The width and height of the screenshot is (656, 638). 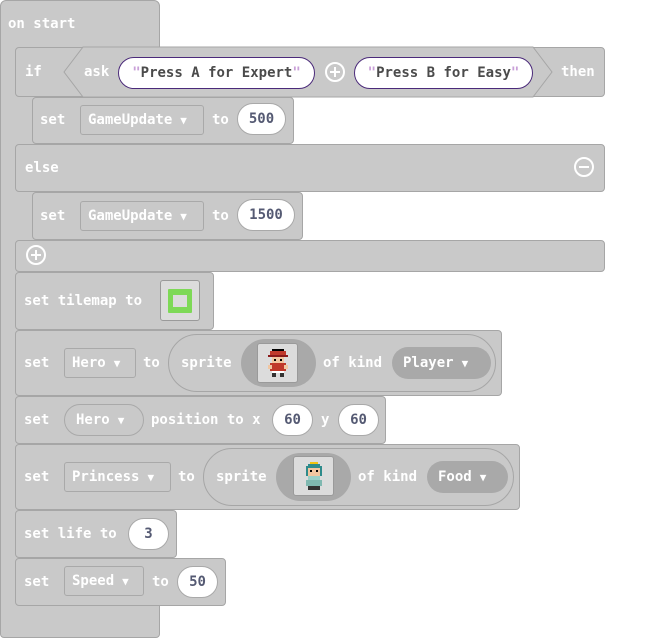 I want to click on princess-sprite-image, so click(x=314, y=476).